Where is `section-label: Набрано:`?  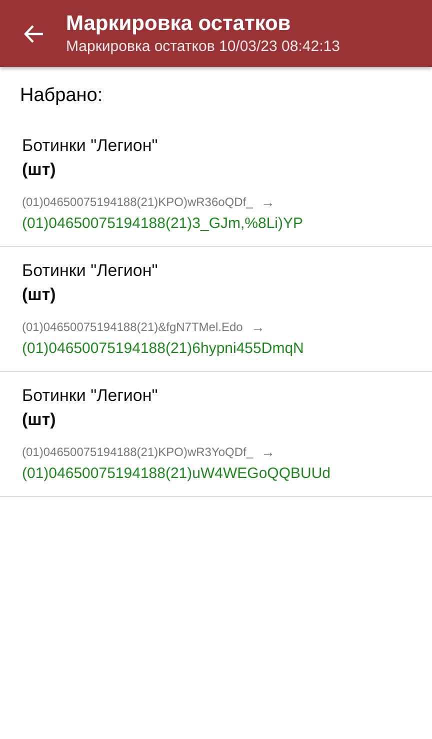 section-label: Набрано: is located at coordinates (61, 96).